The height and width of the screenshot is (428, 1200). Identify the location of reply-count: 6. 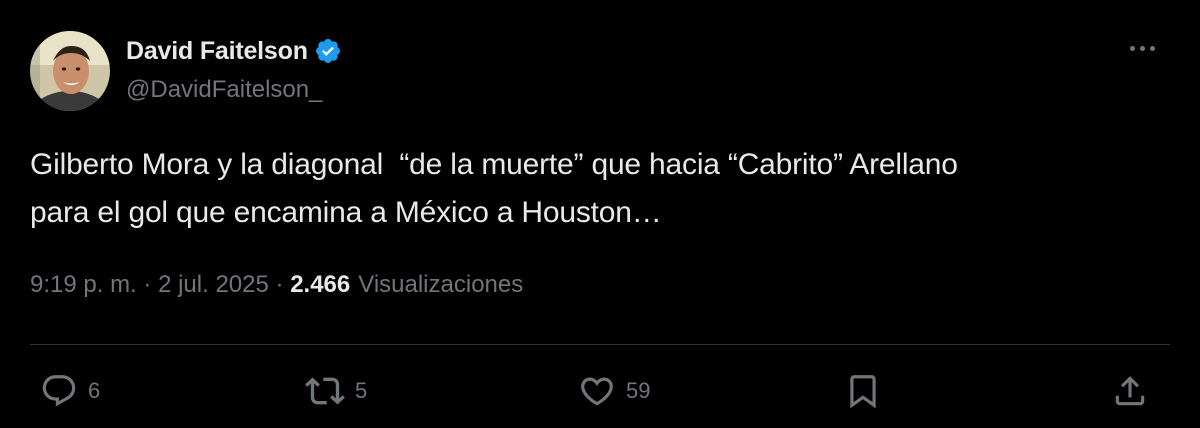
(94, 390).